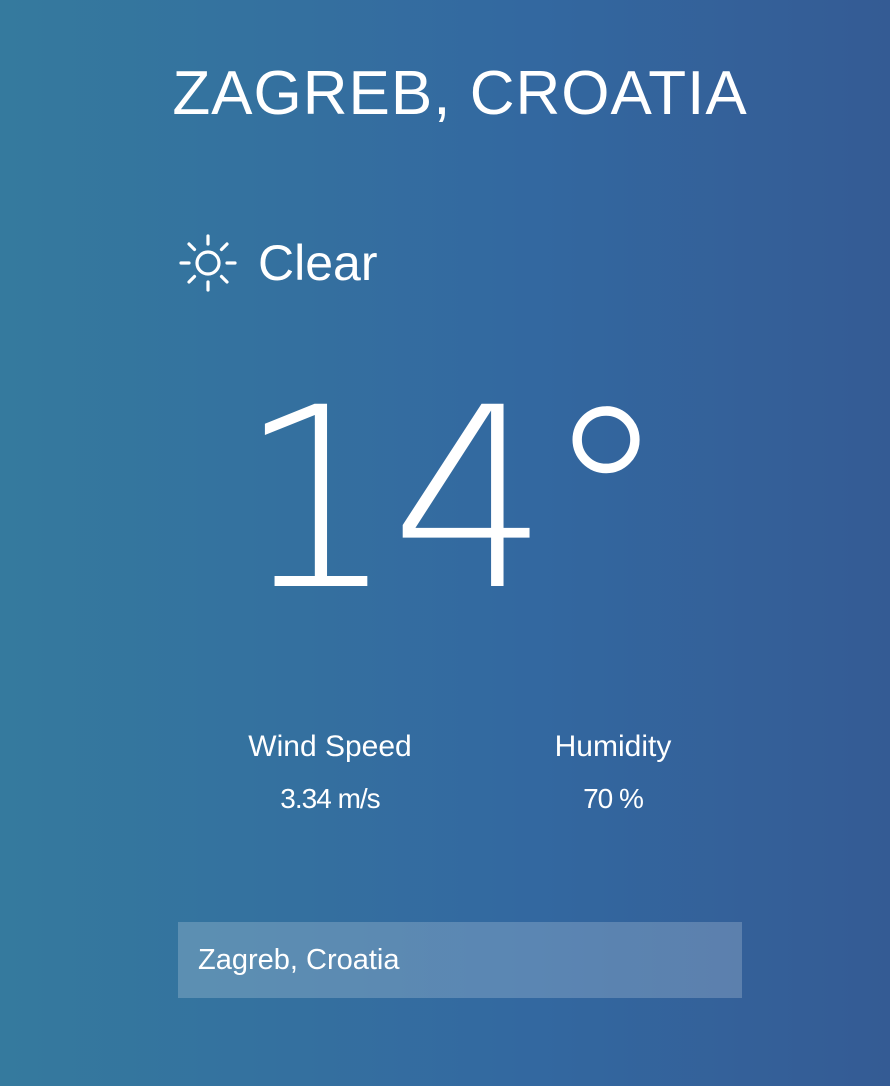 Image resolution: width=890 pixels, height=1086 pixels. I want to click on wind-speed-value: 3.34 m/s, so click(330, 798).